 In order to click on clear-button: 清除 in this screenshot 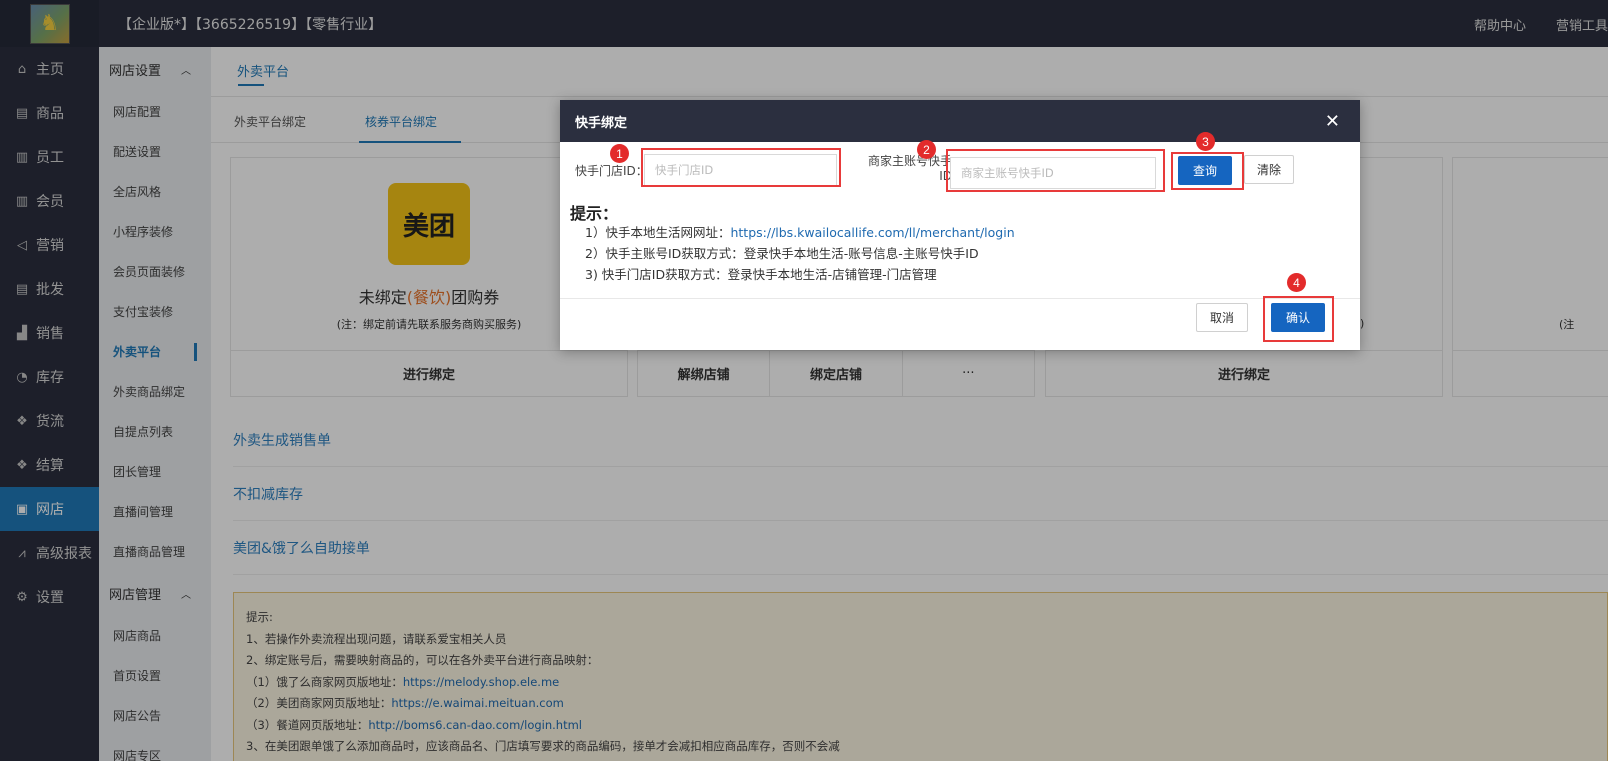, I will do `click(1269, 169)`.